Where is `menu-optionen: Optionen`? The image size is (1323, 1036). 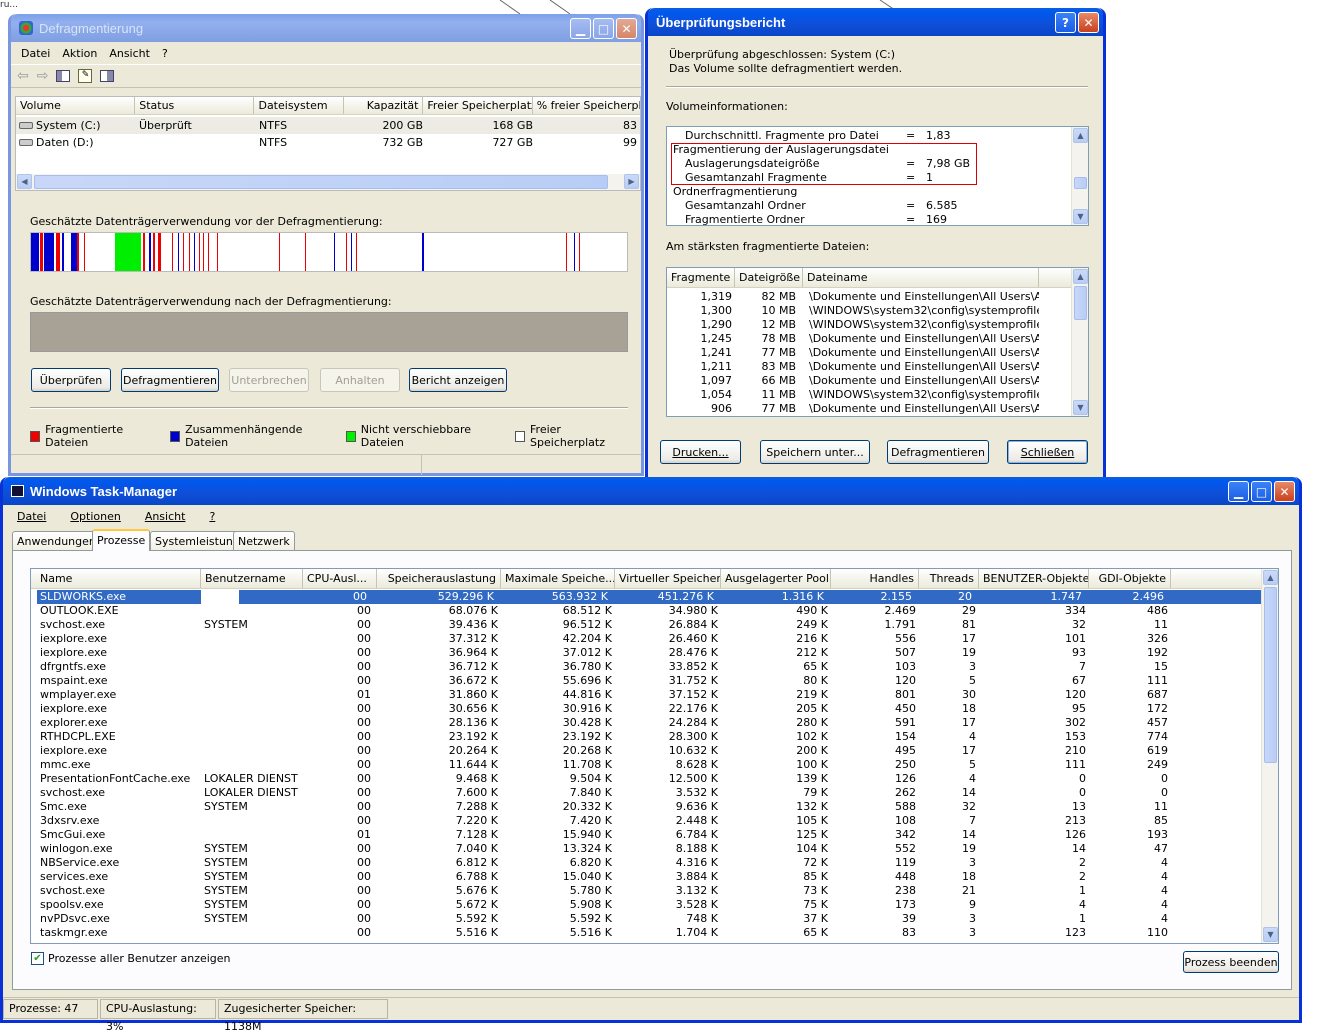
menu-optionen: Optionen is located at coordinates (95, 516).